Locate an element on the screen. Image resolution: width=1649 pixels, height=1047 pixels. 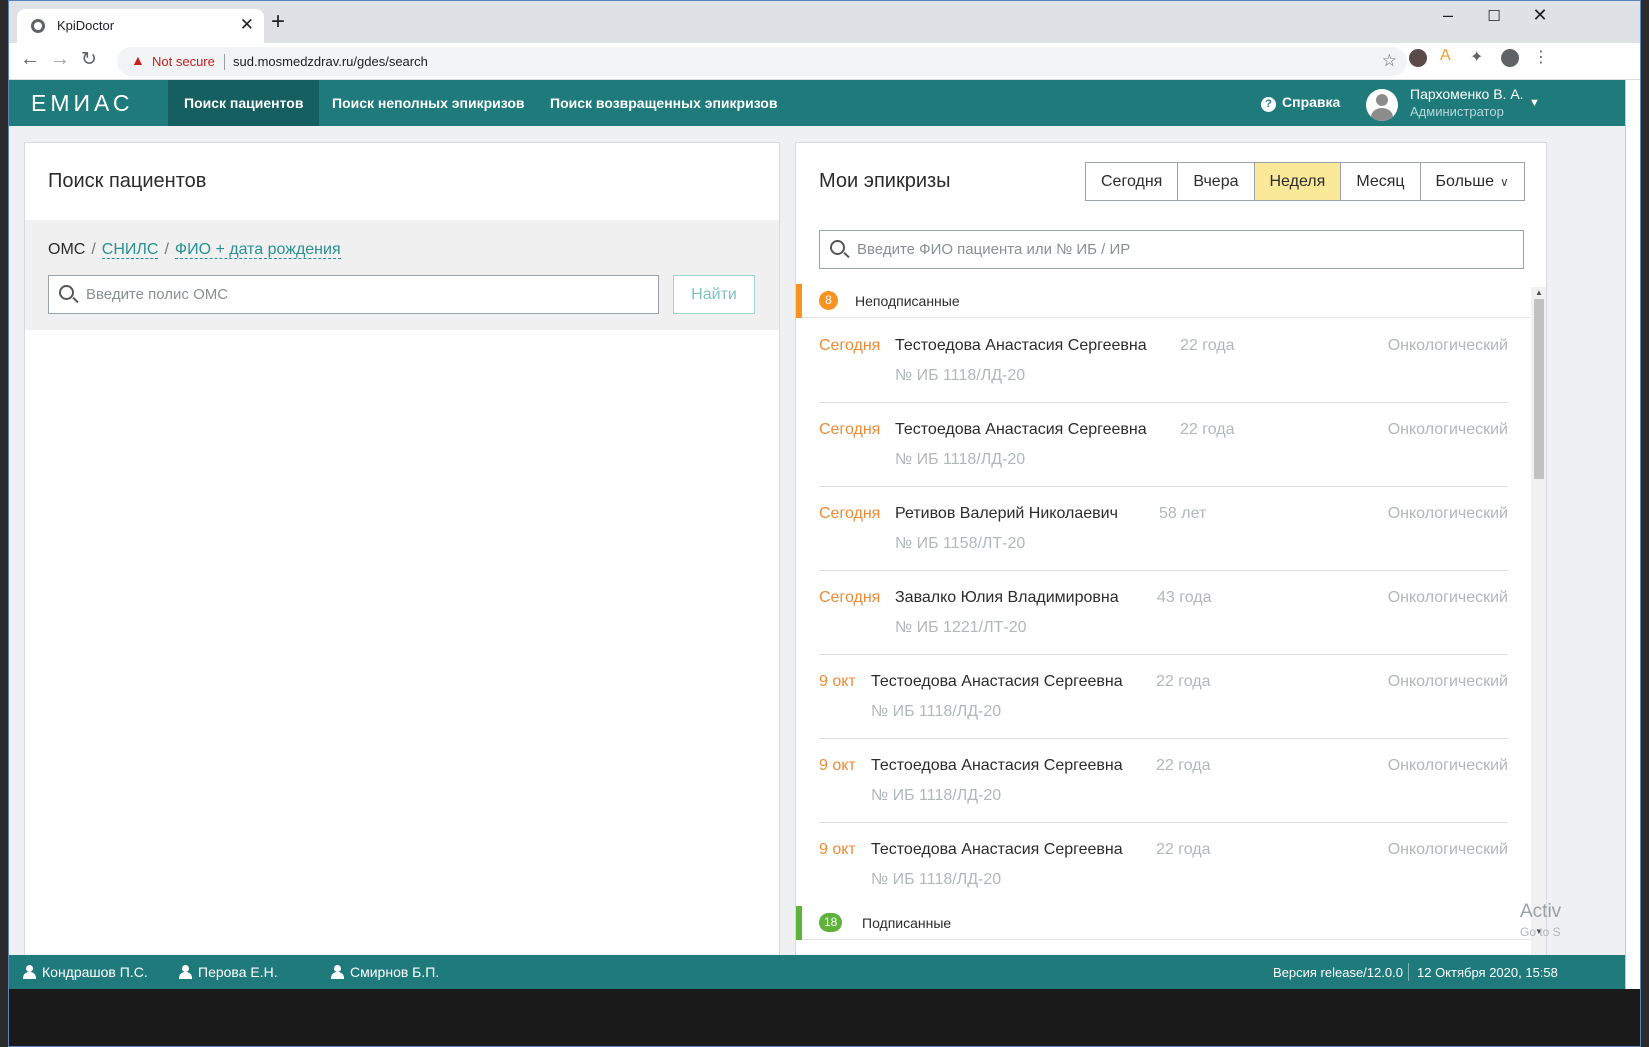
epicrisis-search-input is located at coordinates (1173, 249).